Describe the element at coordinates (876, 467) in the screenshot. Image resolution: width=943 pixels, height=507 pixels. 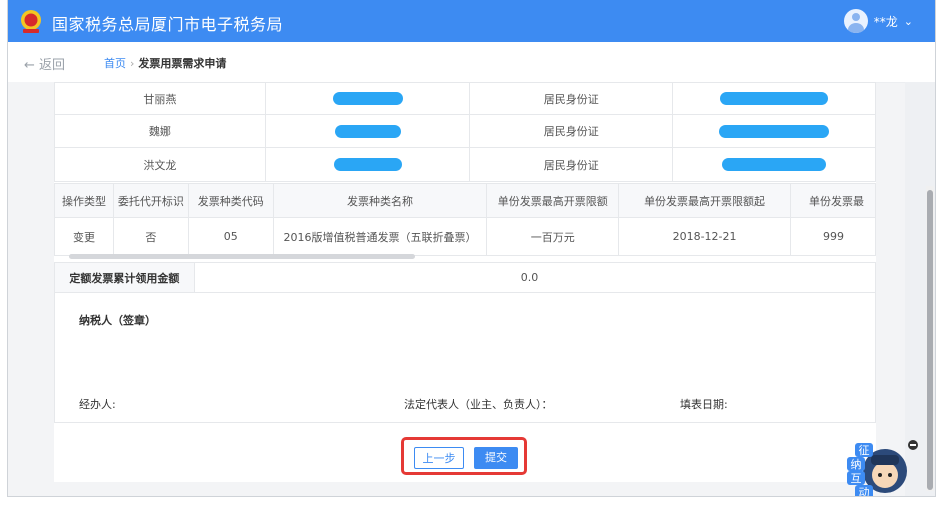
I see `tax-assistant-mascot-icon: 征 纳 互 动` at that location.